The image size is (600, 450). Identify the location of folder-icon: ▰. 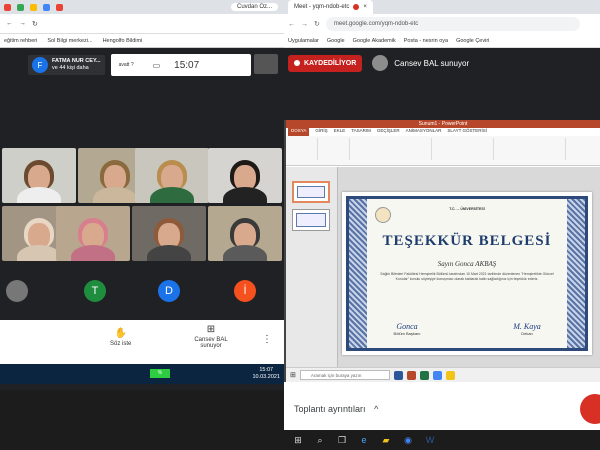
(386, 440).